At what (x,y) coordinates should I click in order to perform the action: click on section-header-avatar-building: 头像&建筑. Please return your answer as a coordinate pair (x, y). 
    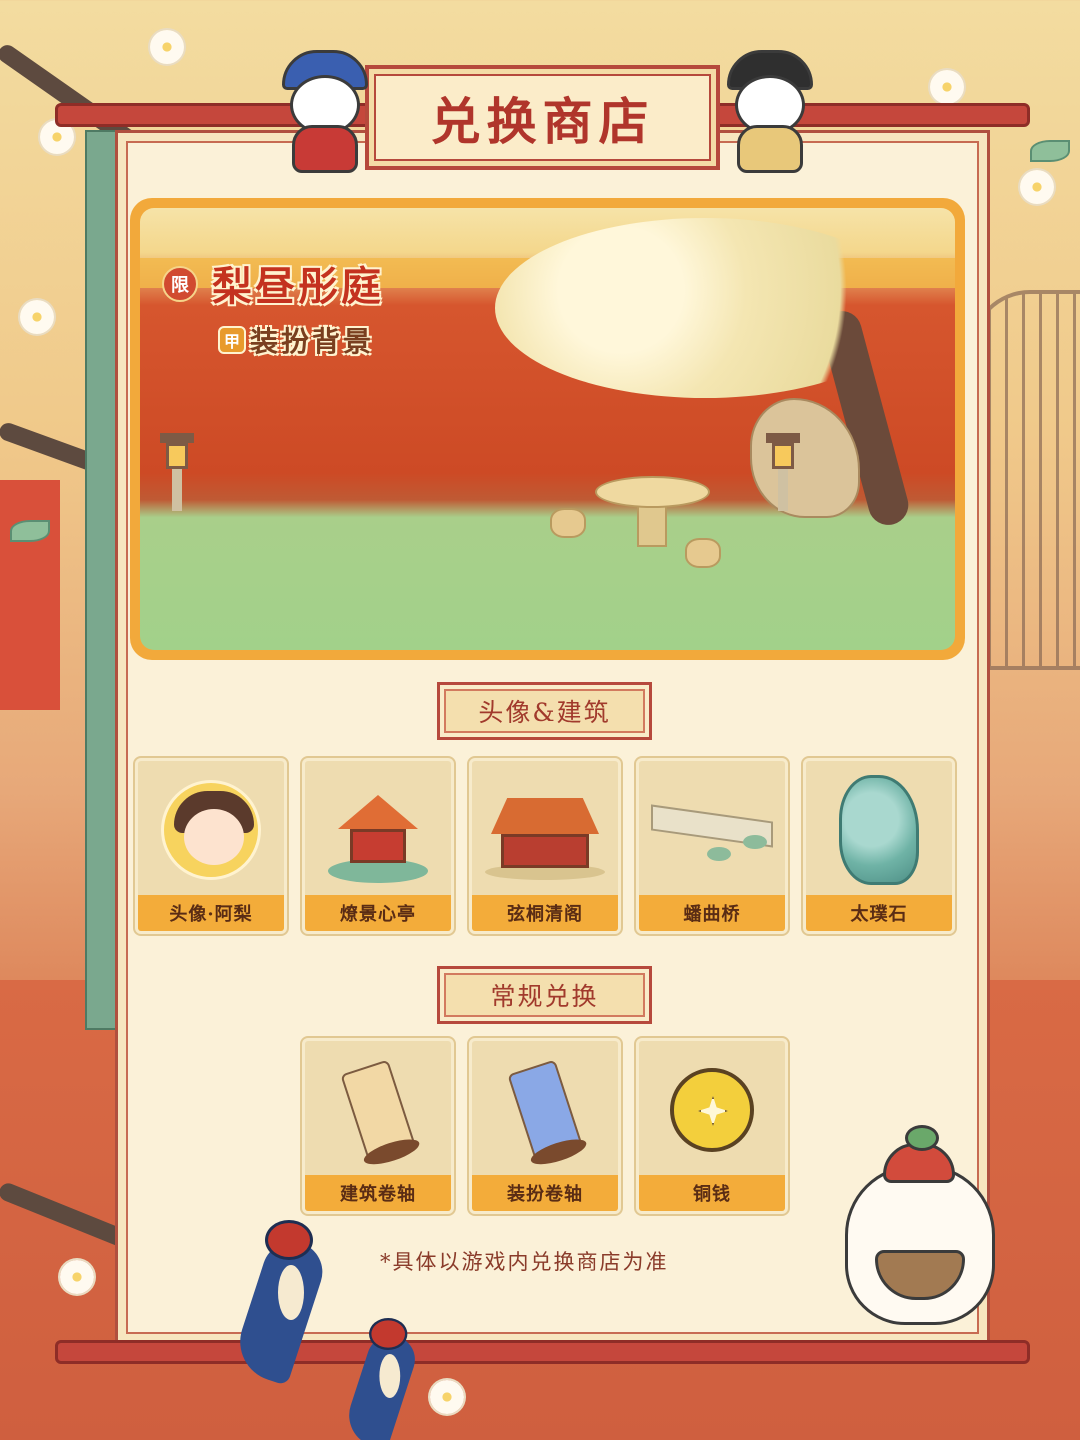
    Looking at the image, I should click on (544, 711).